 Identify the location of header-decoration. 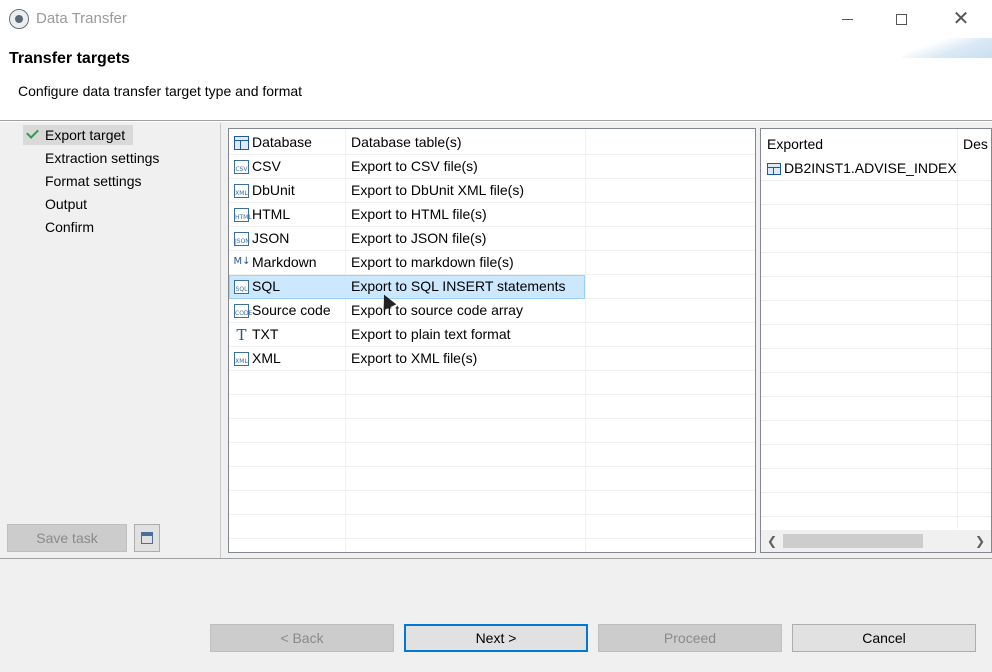
(947, 48).